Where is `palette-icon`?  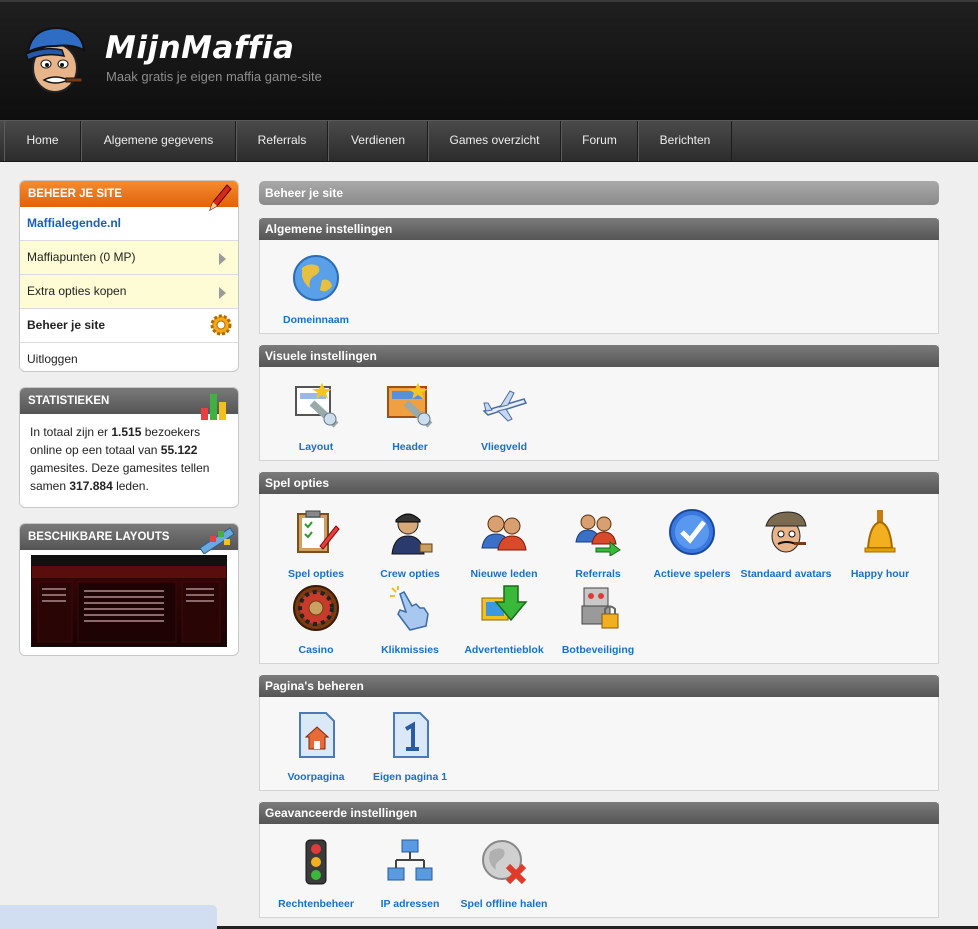
palette-icon is located at coordinates (217, 540).